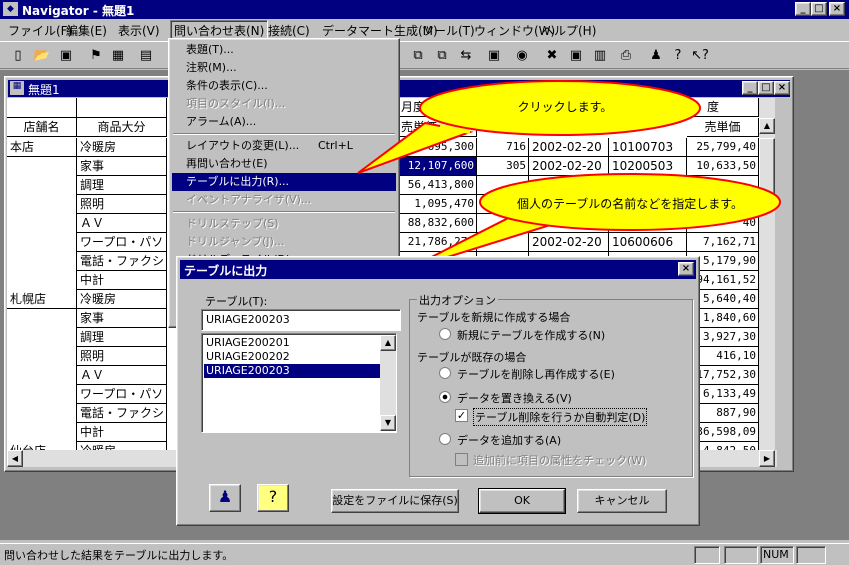 This screenshot has width=849, height=565. What do you see at coordinates (388, 423) in the screenshot?
I see `list-scroll-down-icon: ▼` at bounding box center [388, 423].